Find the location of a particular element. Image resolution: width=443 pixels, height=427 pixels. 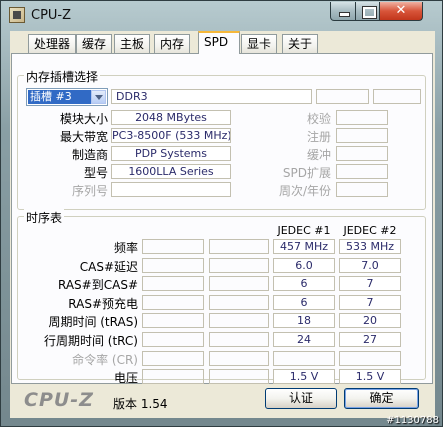

timing-value-col4: 27 is located at coordinates (370, 339).